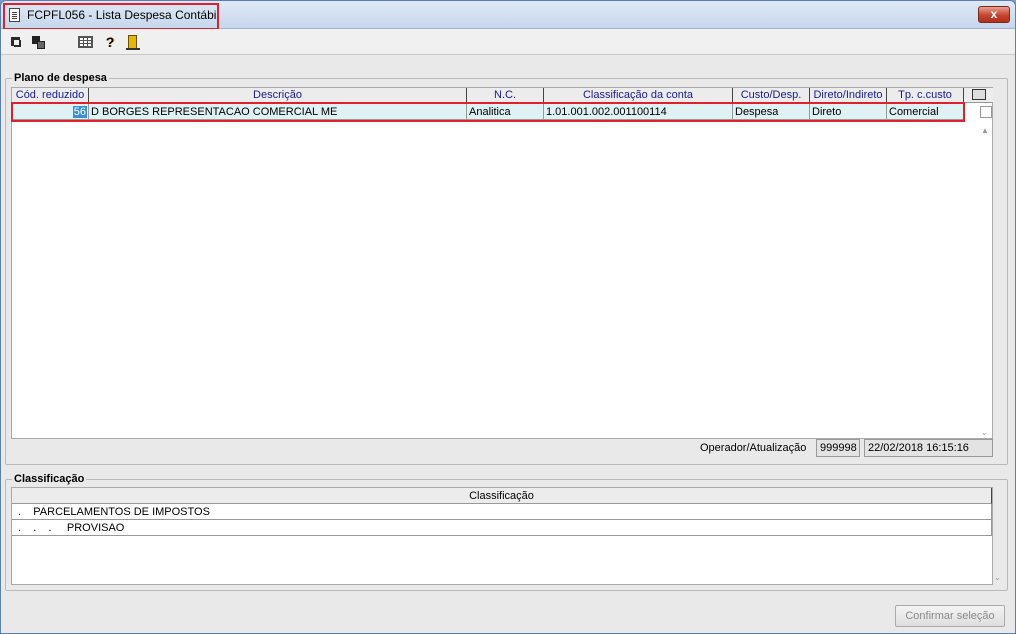 Image resolution: width=1016 pixels, height=634 pixels. What do you see at coordinates (278, 95) in the screenshot?
I see `col-descricao: Descrição` at bounding box center [278, 95].